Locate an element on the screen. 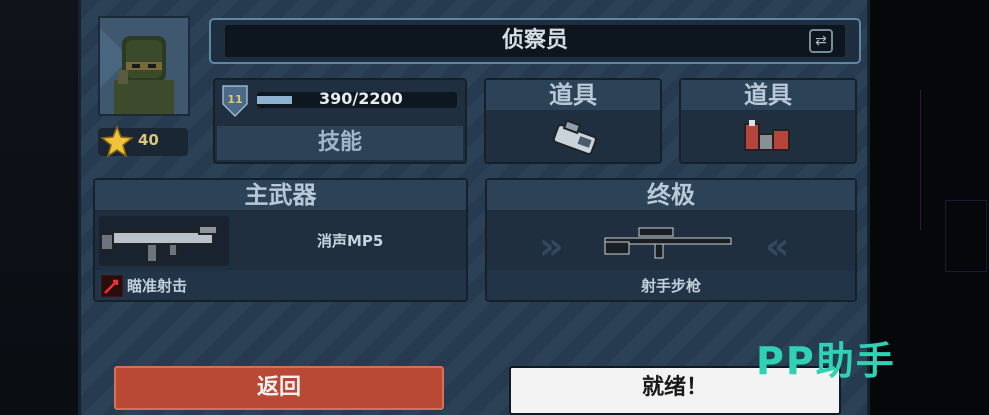  explosive-charge-icon is located at coordinates (767, 135).